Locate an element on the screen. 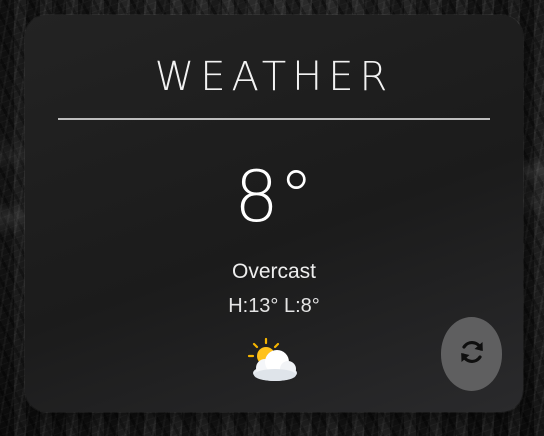  sun-behind-cloud-icon is located at coordinates (273, 360).